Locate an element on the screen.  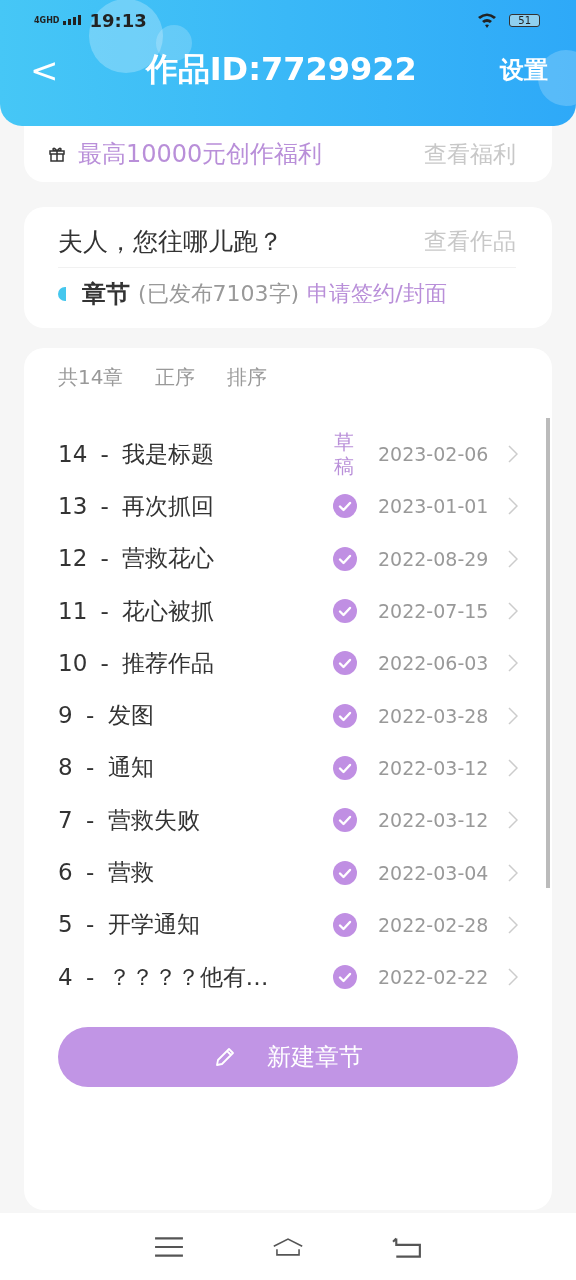
chapter-count: 共14章 is located at coordinates (91, 377).